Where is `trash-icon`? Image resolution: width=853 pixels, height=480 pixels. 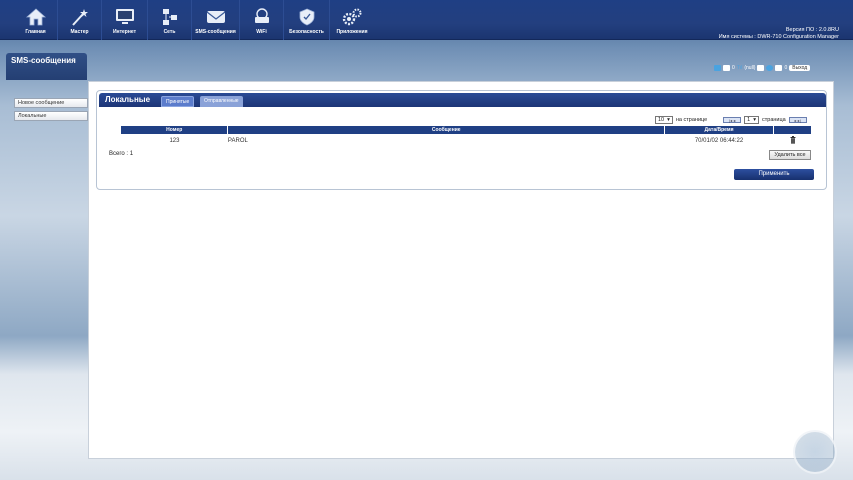 trash-icon is located at coordinates (793, 140).